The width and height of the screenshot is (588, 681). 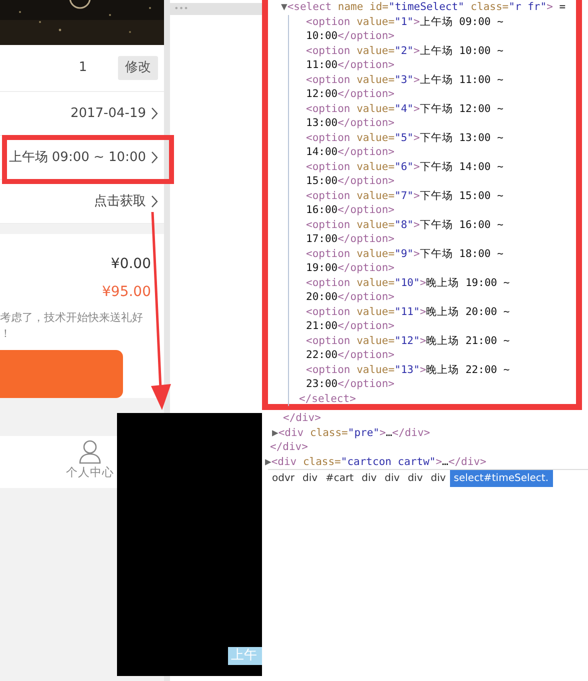 What do you see at coordinates (405, 29) in the screenshot?
I see `code-line: <option value="1">上午场 09:00 ~ 10:00</option>` at bounding box center [405, 29].